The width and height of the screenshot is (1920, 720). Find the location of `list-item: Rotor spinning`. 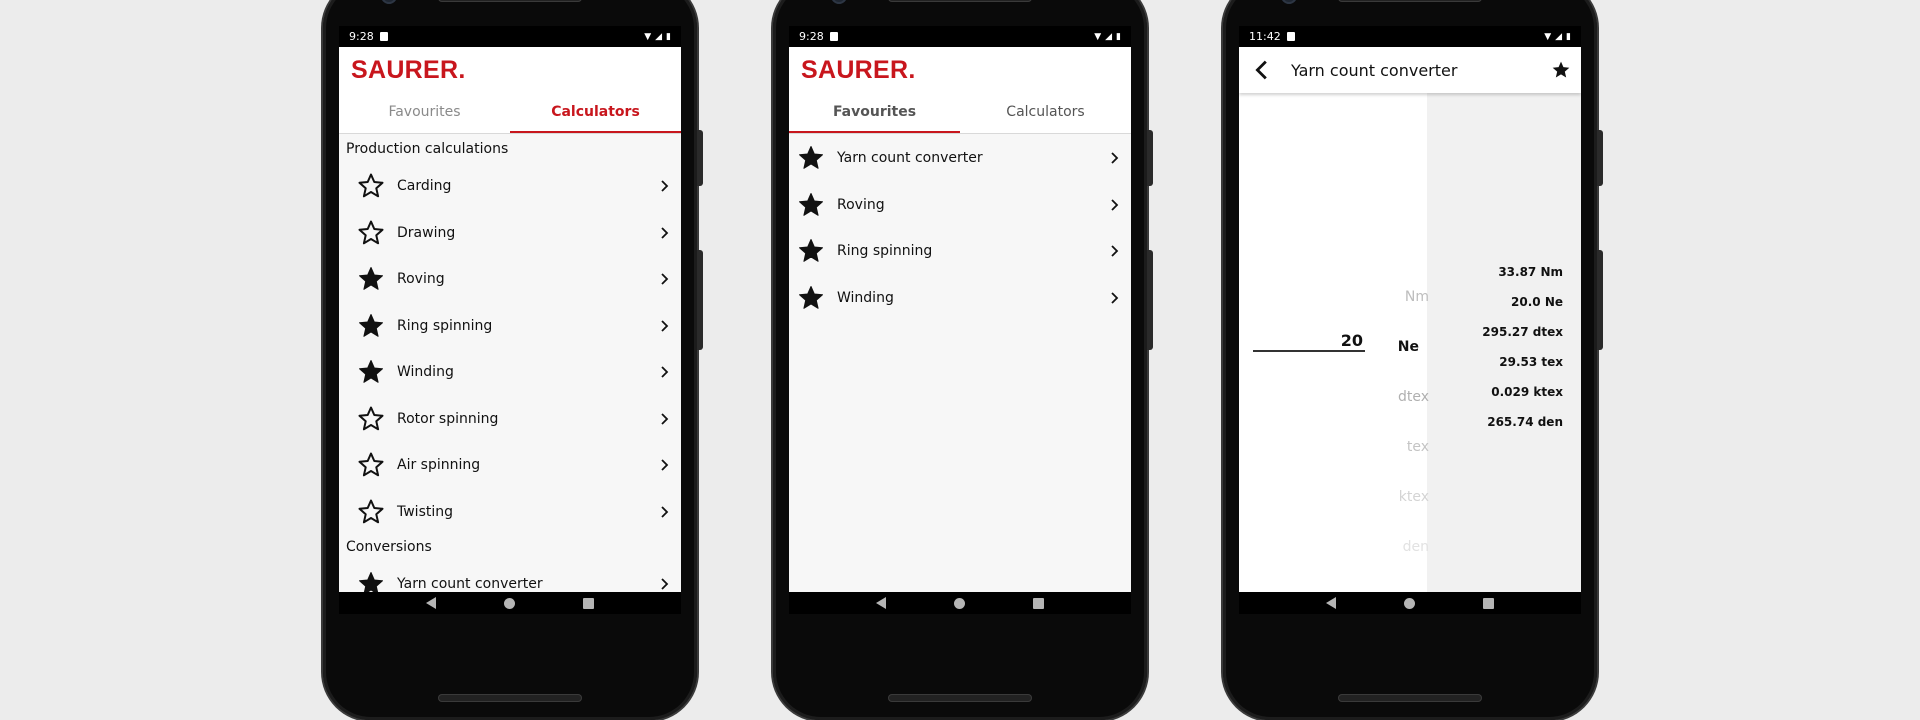

list-item: Rotor spinning is located at coordinates (510, 419).